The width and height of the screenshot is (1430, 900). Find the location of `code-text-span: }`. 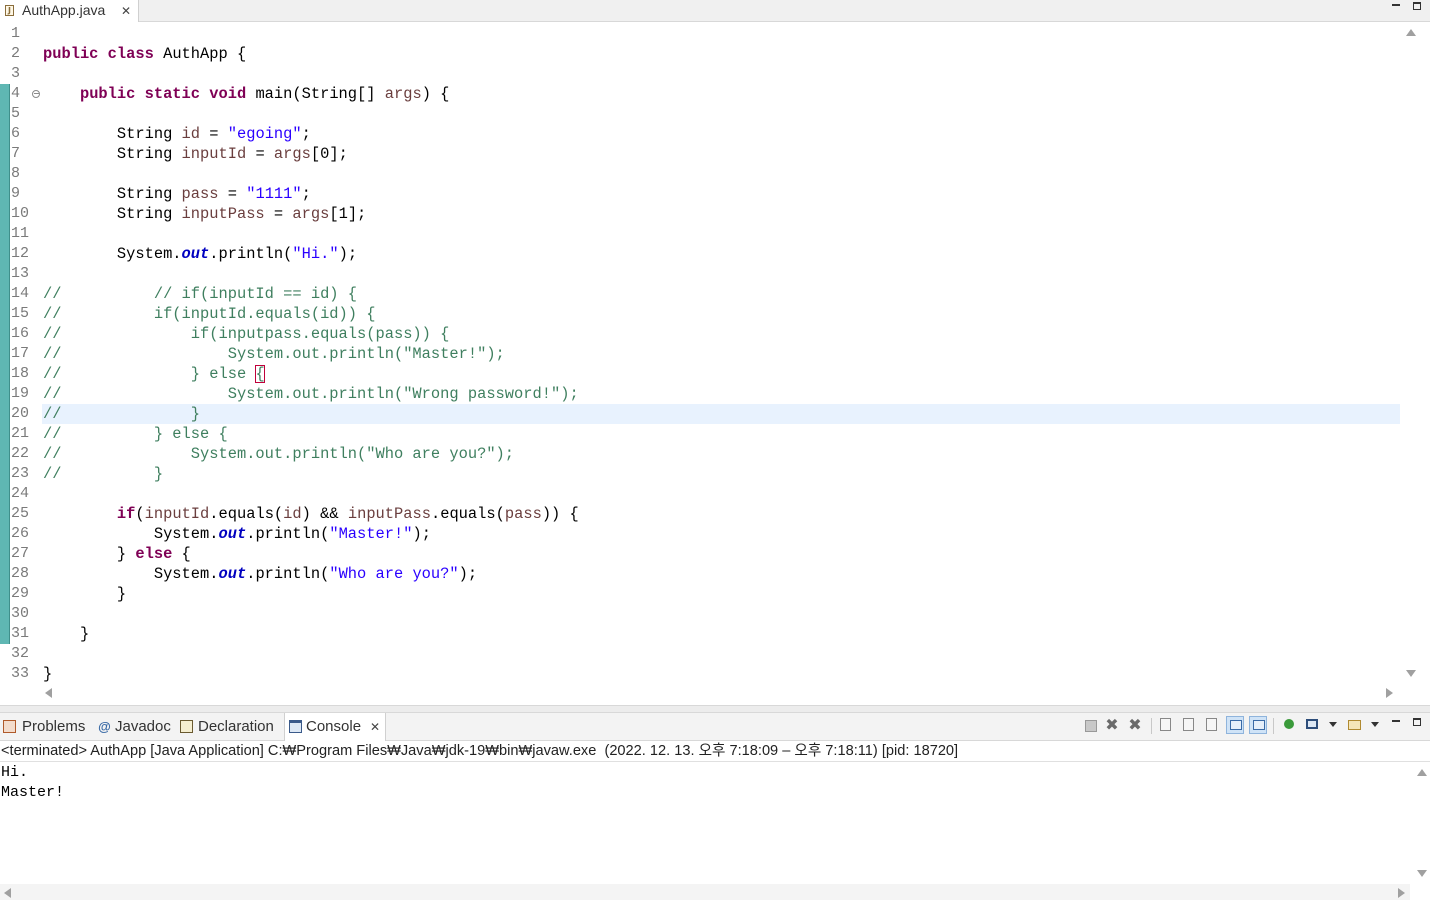

code-text-span: } is located at coordinates (89, 554).